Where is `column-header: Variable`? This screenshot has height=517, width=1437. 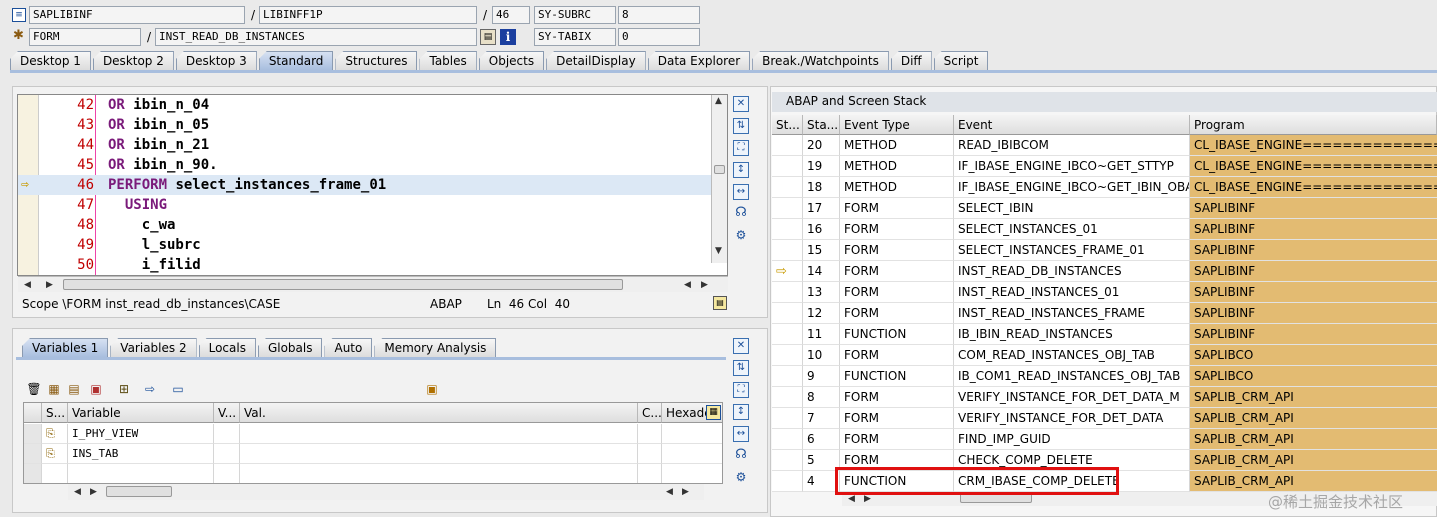
column-header: Variable is located at coordinates (141, 413).